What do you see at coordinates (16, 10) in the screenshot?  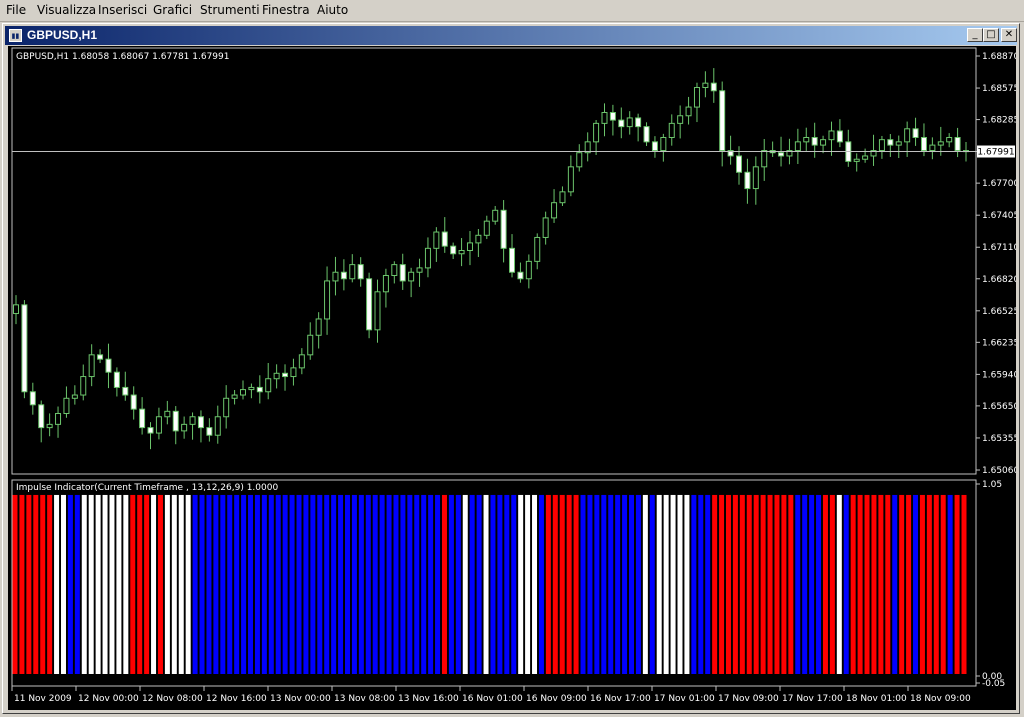 I see `menu-file: File` at bounding box center [16, 10].